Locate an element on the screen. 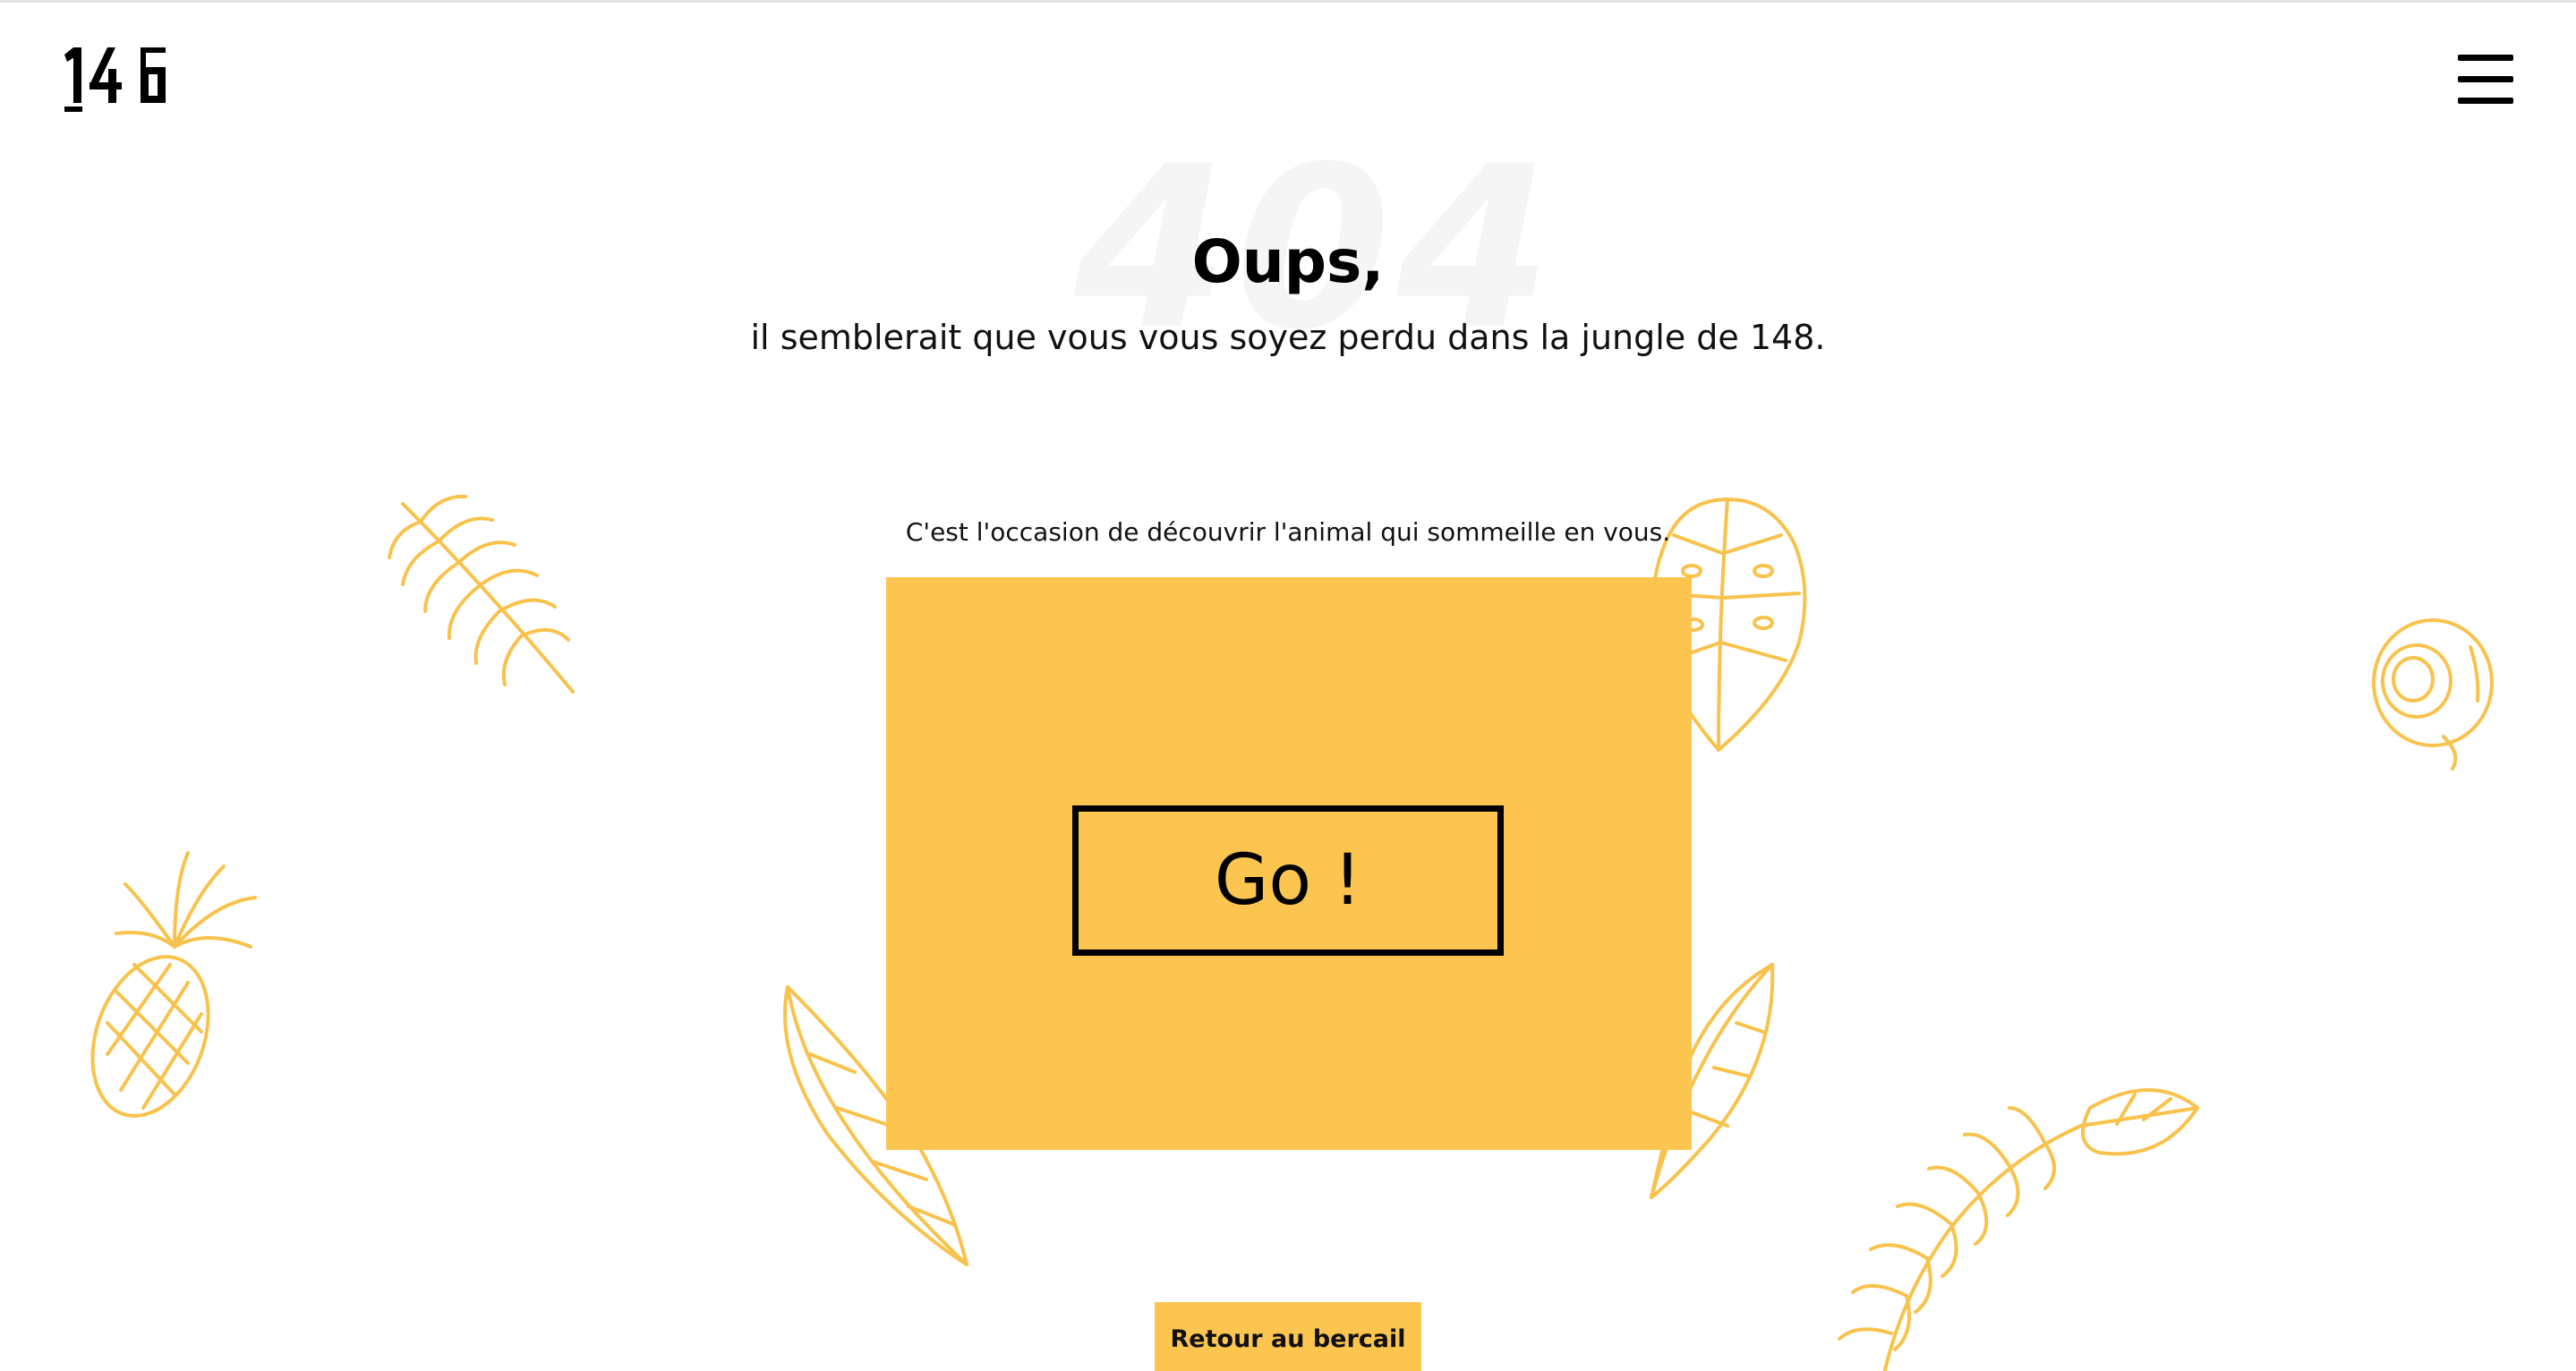  fern-branch-icon is located at coordinates (2018, 1229).